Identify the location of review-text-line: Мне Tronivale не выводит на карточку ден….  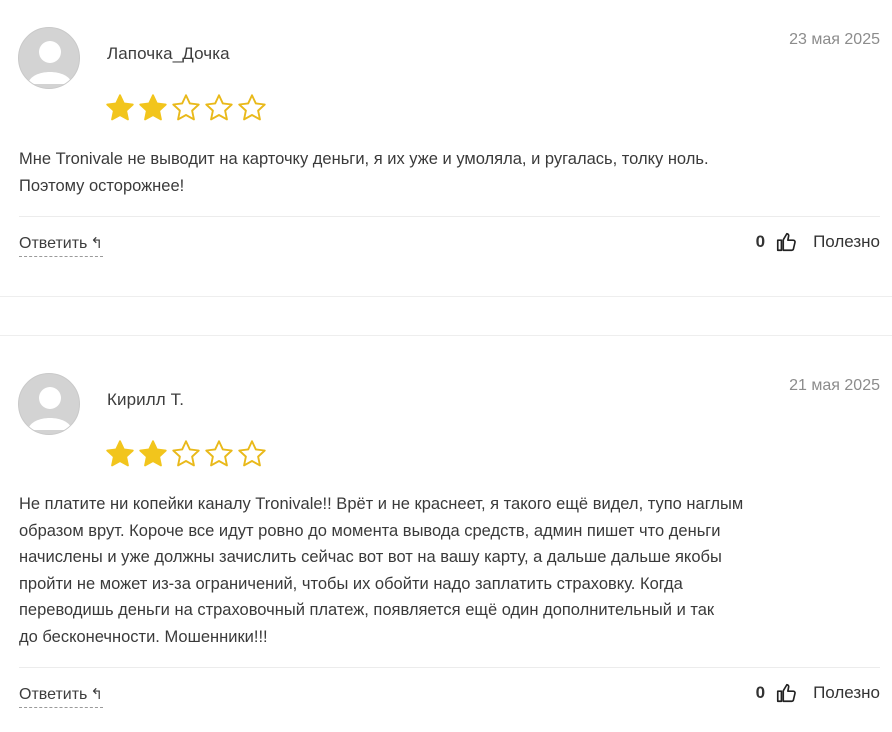
(364, 159).